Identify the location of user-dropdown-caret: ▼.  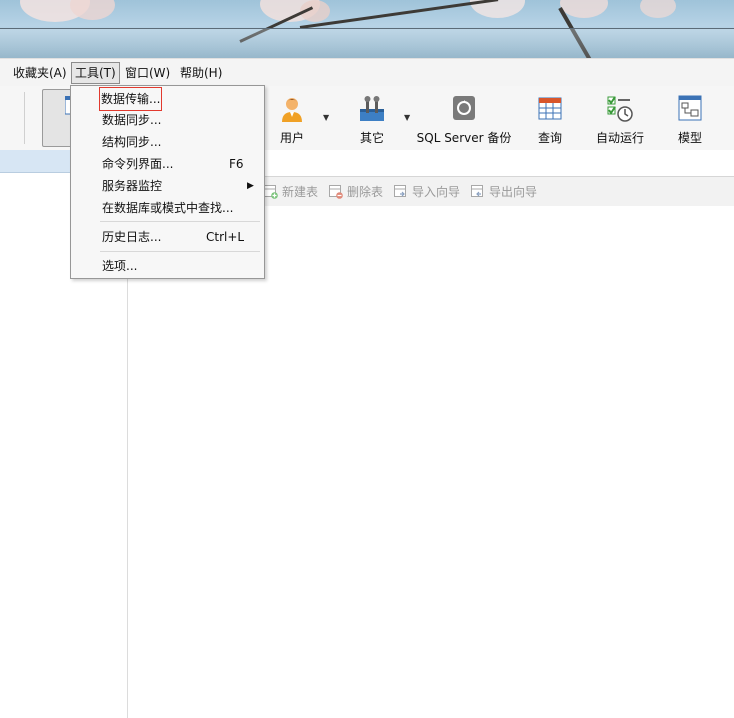
(326, 117).